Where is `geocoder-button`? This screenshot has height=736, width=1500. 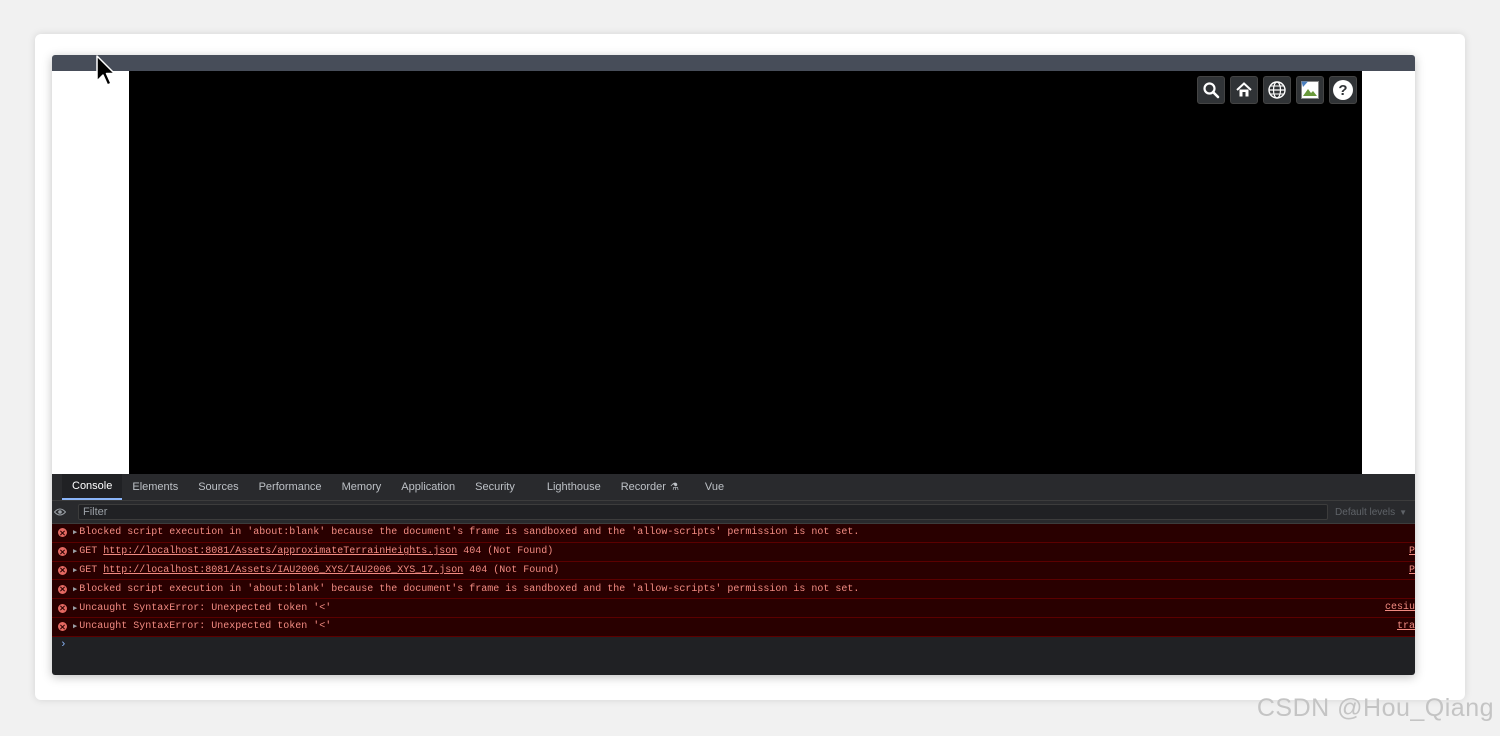
geocoder-button is located at coordinates (1211, 90).